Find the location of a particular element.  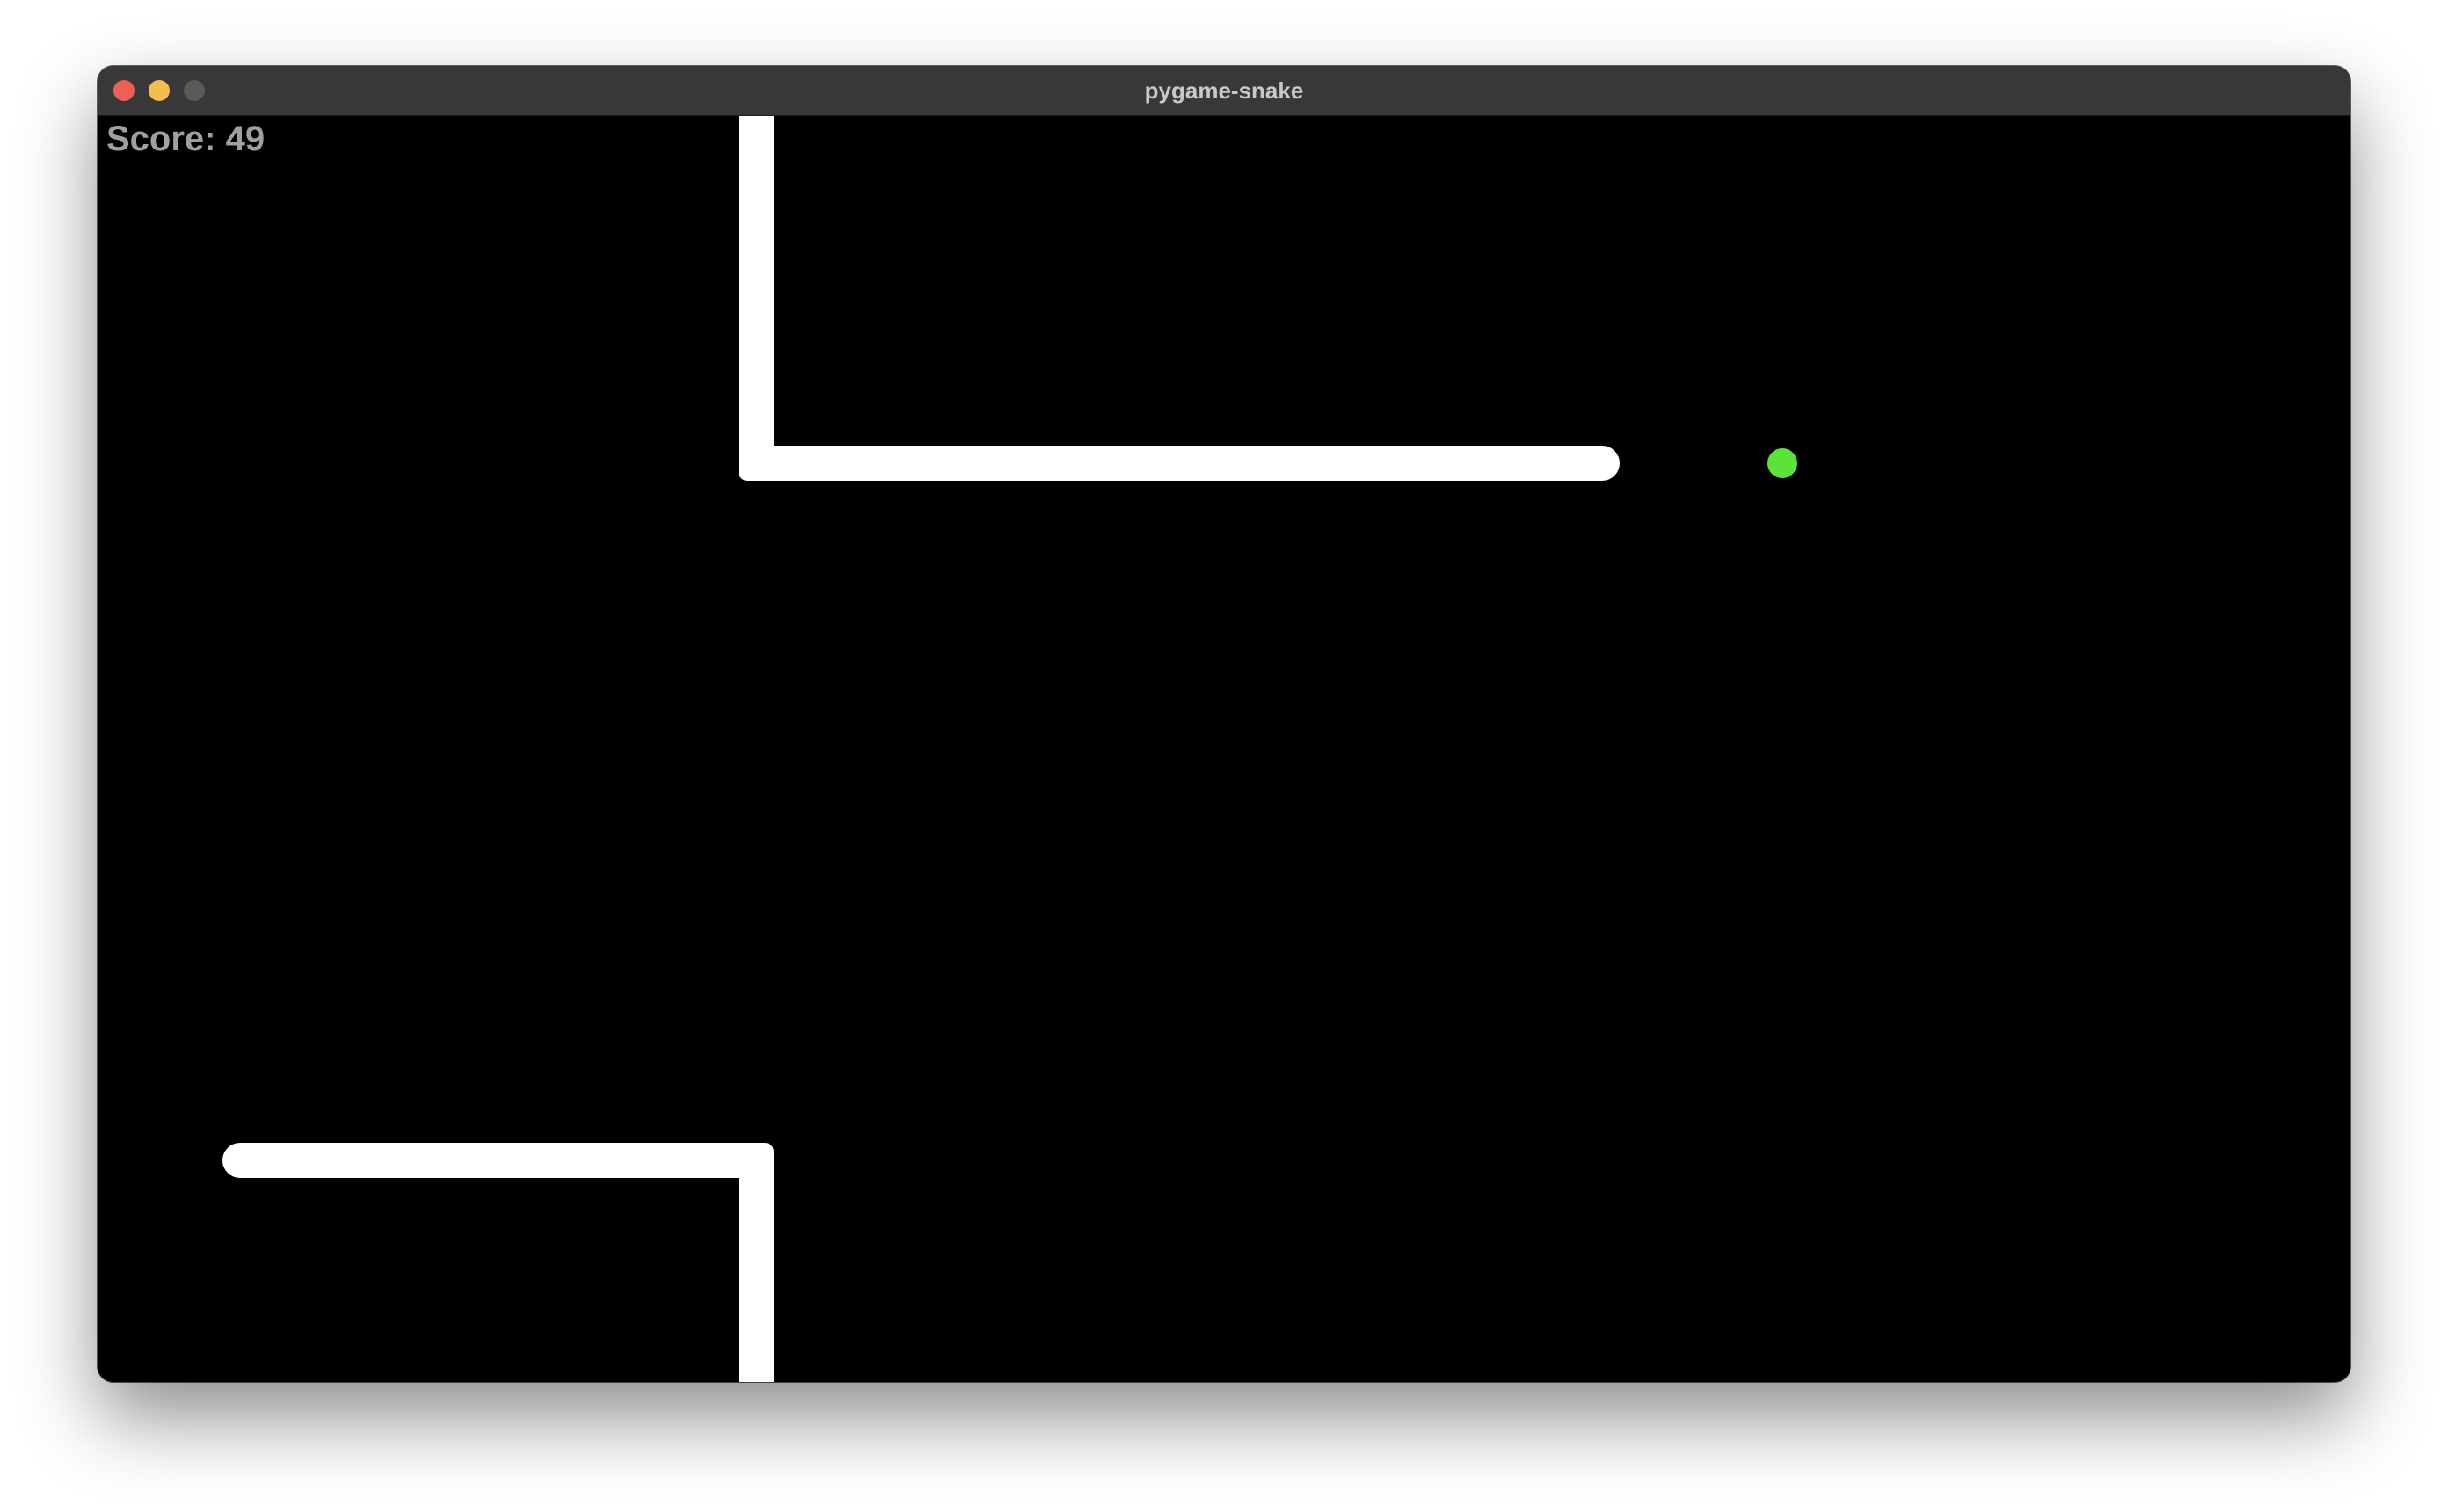

snake-segment-lower-vertical is located at coordinates (756, 1268).